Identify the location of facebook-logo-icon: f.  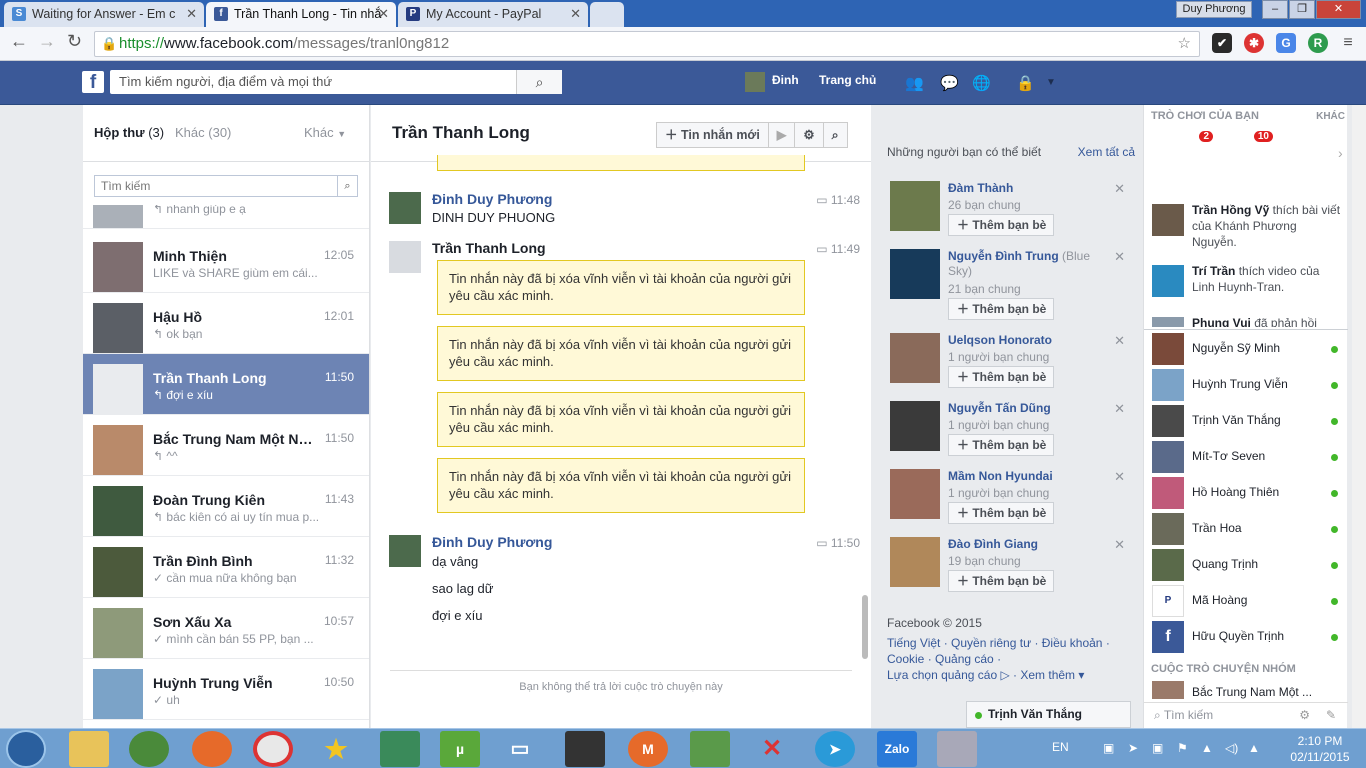
(93, 82).